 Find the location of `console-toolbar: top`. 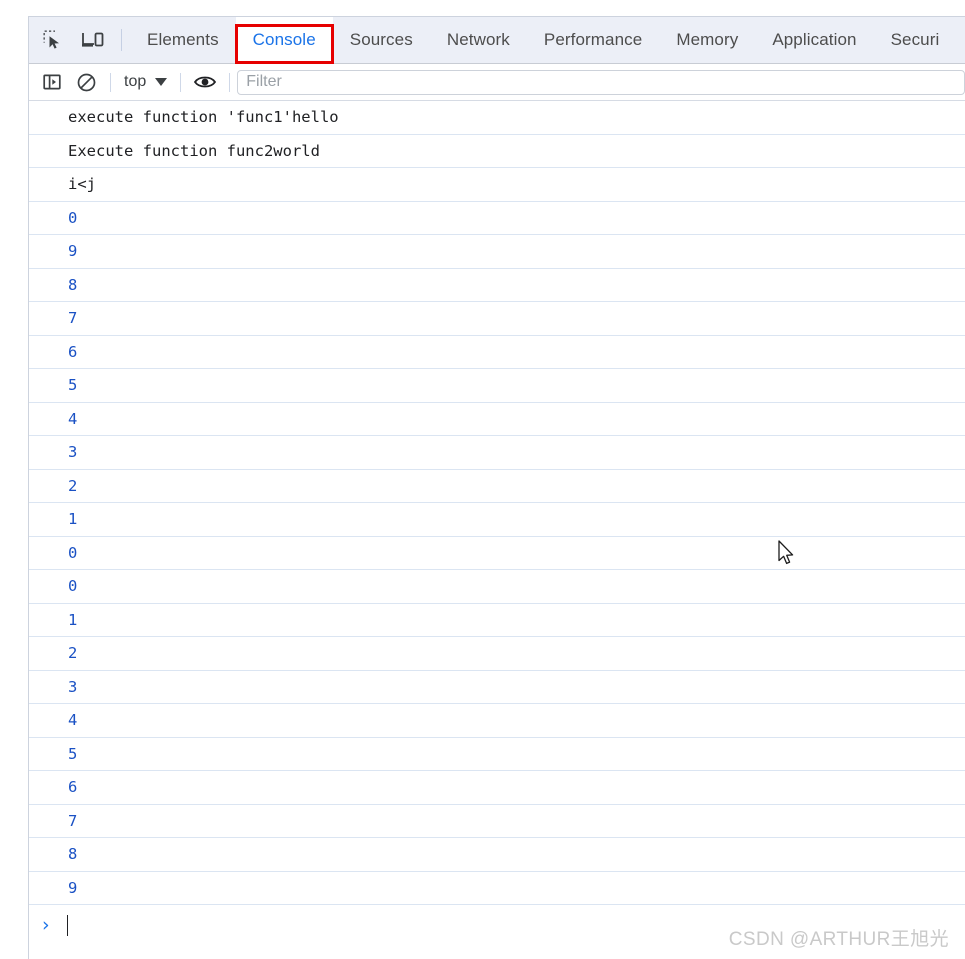

console-toolbar: top is located at coordinates (497, 82).